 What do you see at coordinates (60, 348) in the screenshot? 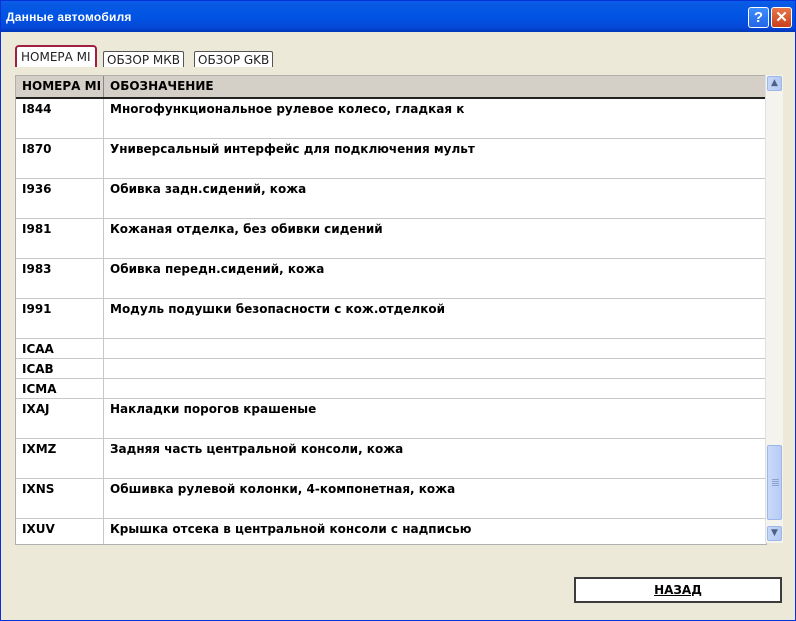
I see `cell-code: ICAA` at bounding box center [60, 348].